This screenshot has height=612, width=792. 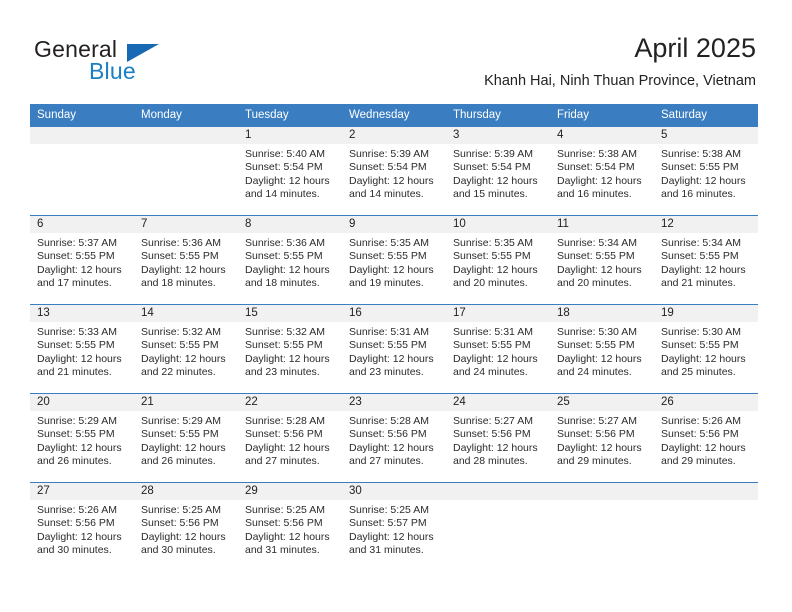 What do you see at coordinates (77, 421) in the screenshot?
I see `sunrise-text: Sunrise: 5:29 AM` at bounding box center [77, 421].